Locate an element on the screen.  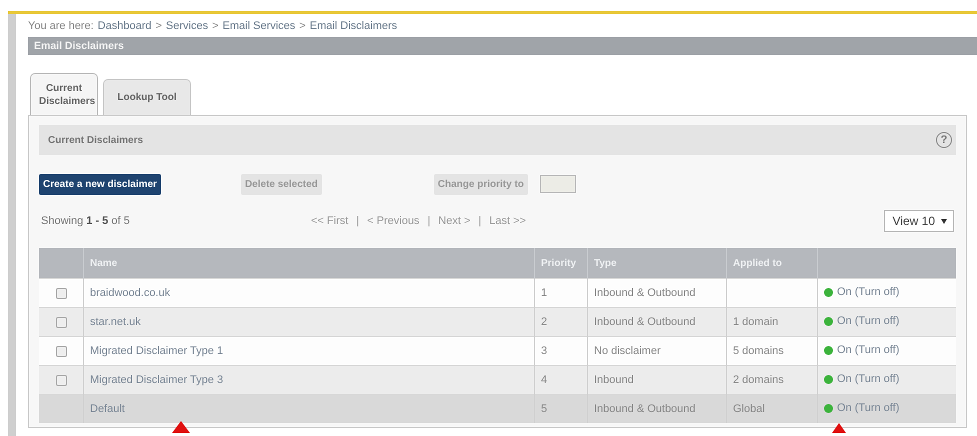
pager-link: Last >> is located at coordinates (507, 221).